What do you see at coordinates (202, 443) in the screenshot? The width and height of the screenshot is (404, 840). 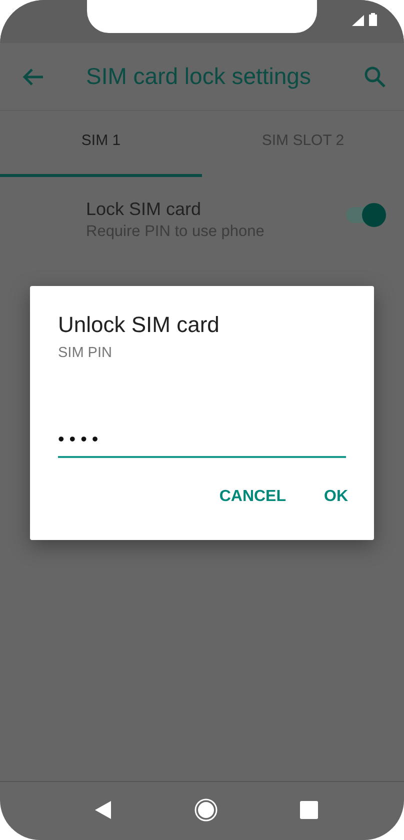 I see `pin-field: ••••` at bounding box center [202, 443].